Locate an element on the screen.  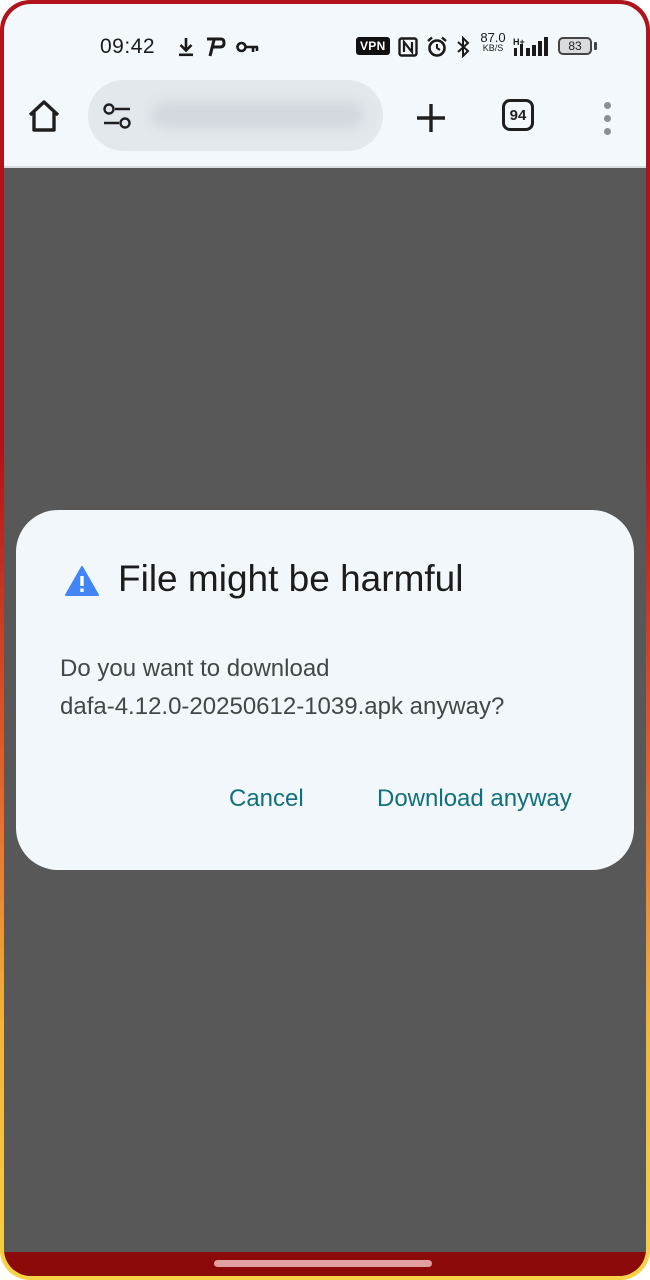
dialog-message-line2: dafa-4.12.0-20250612-1039.apk anyway? is located at coordinates (282, 706).